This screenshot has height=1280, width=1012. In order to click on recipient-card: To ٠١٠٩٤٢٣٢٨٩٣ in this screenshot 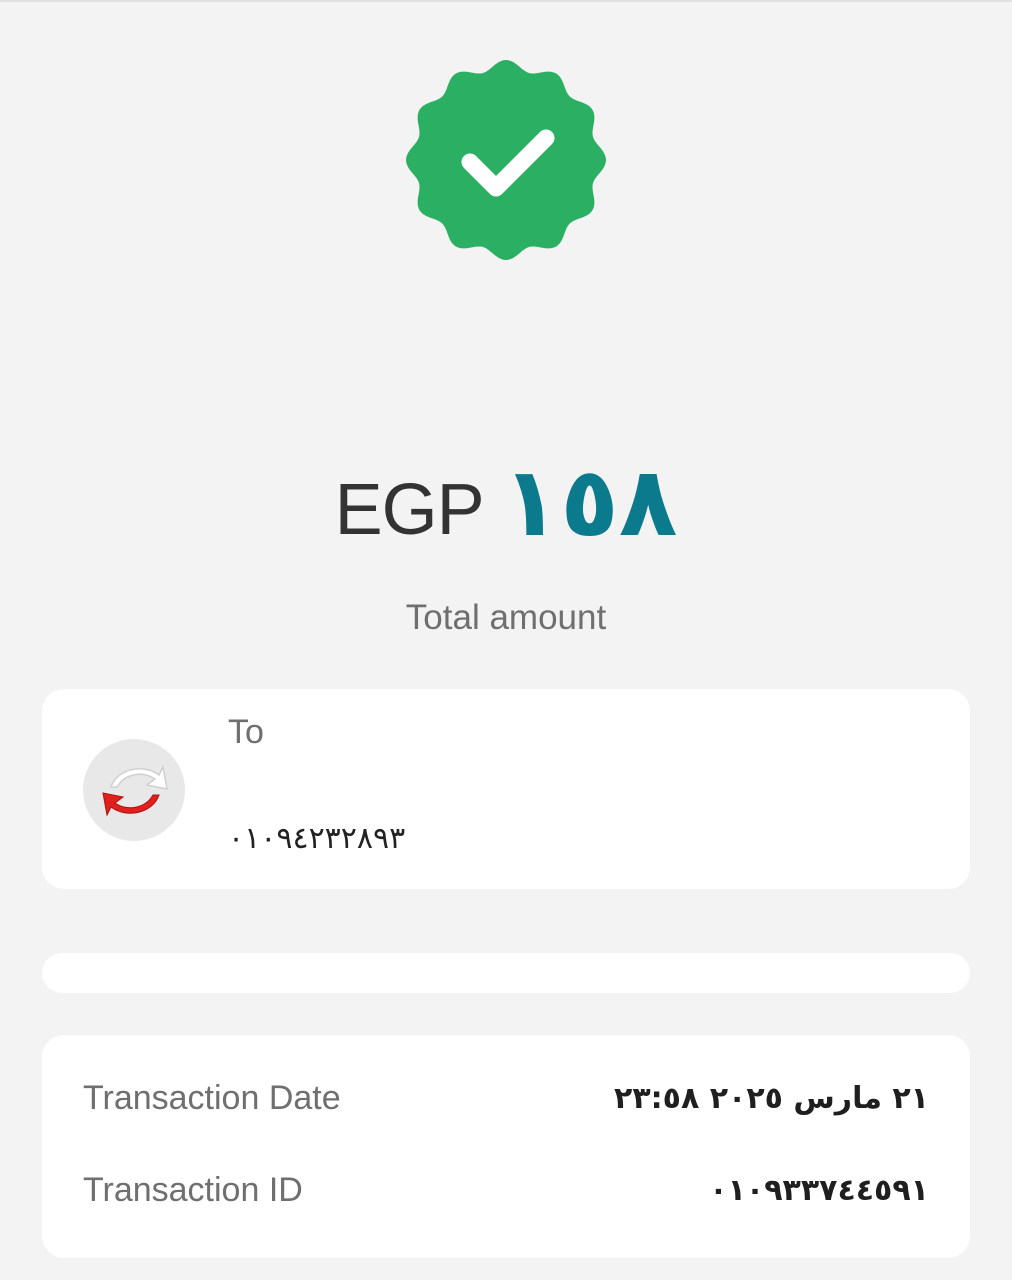, I will do `click(506, 789)`.